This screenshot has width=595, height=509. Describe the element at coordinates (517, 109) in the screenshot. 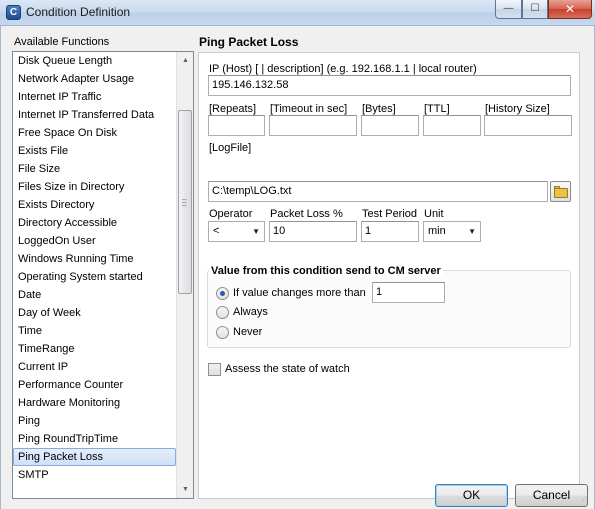

I see `history-size-label: [History Size]` at that location.